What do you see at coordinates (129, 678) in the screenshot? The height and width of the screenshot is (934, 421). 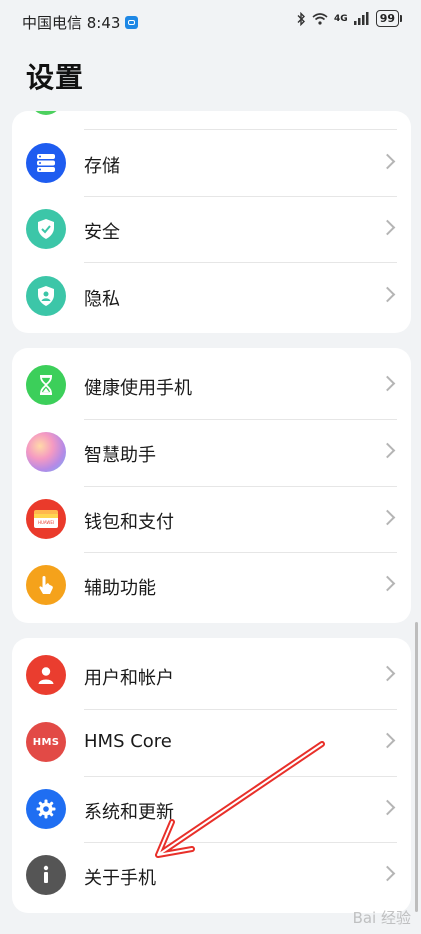 I see `settings-item-label: 用户和帐户` at bounding box center [129, 678].